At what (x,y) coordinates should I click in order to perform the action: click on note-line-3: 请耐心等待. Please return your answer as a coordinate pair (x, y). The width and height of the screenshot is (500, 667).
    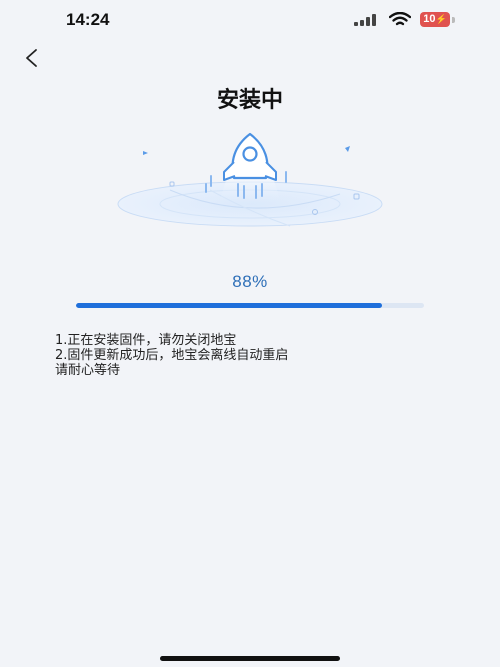
    Looking at the image, I should click on (88, 370).